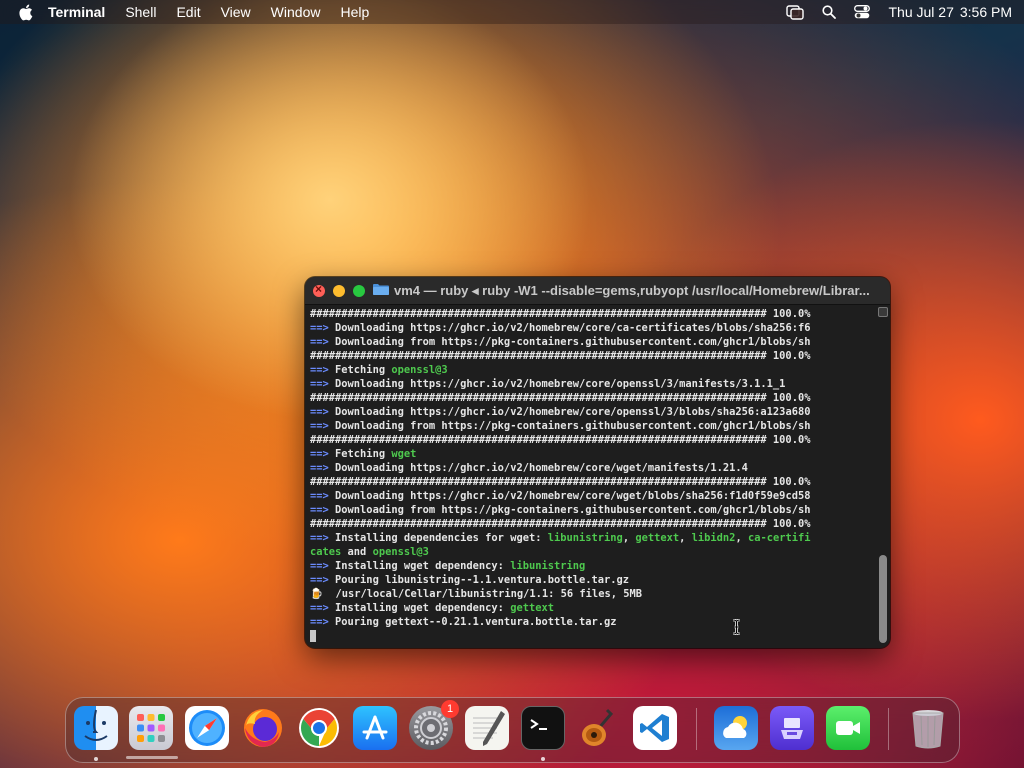 This screenshot has height=768, width=1024. What do you see at coordinates (862, 12) in the screenshot?
I see `control-center-icon` at bounding box center [862, 12].